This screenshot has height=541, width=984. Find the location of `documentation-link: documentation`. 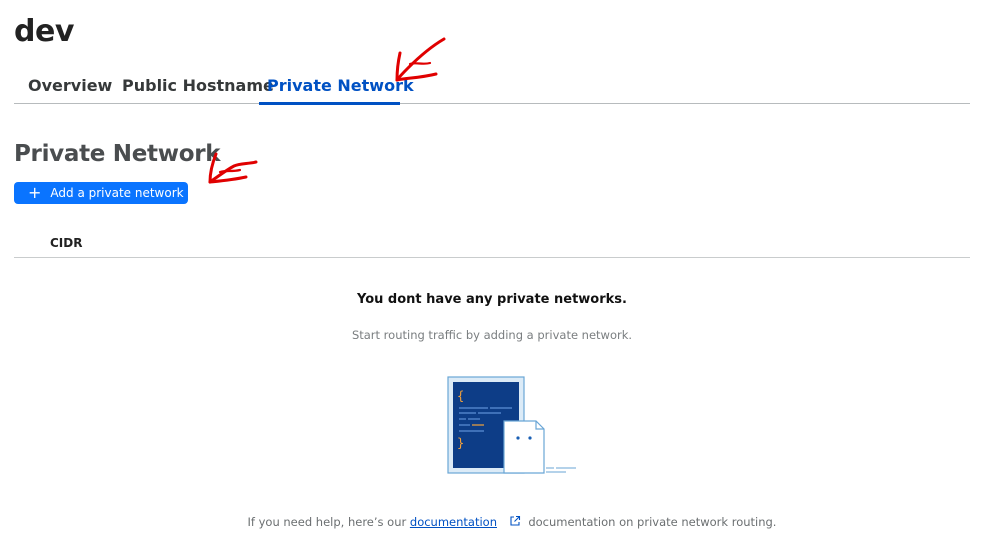

documentation-link: documentation is located at coordinates (453, 522).